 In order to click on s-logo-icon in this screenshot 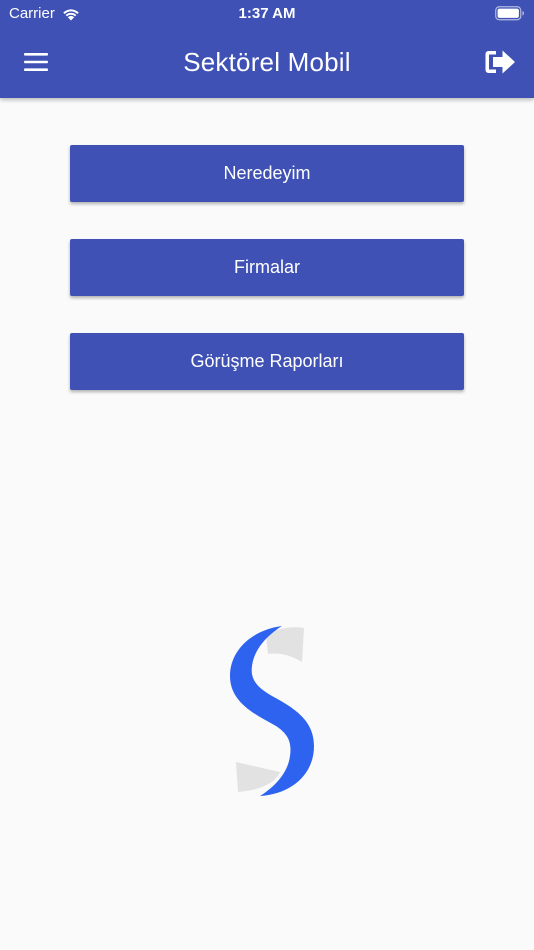, I will do `click(270, 710)`.